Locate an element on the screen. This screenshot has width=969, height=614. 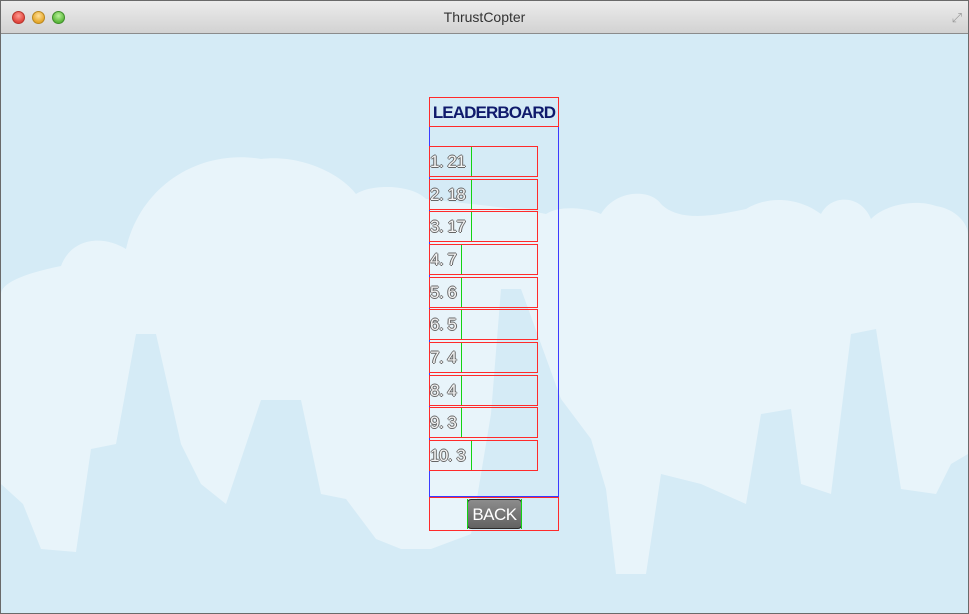
score-row: 9. 3 is located at coordinates (483, 422).